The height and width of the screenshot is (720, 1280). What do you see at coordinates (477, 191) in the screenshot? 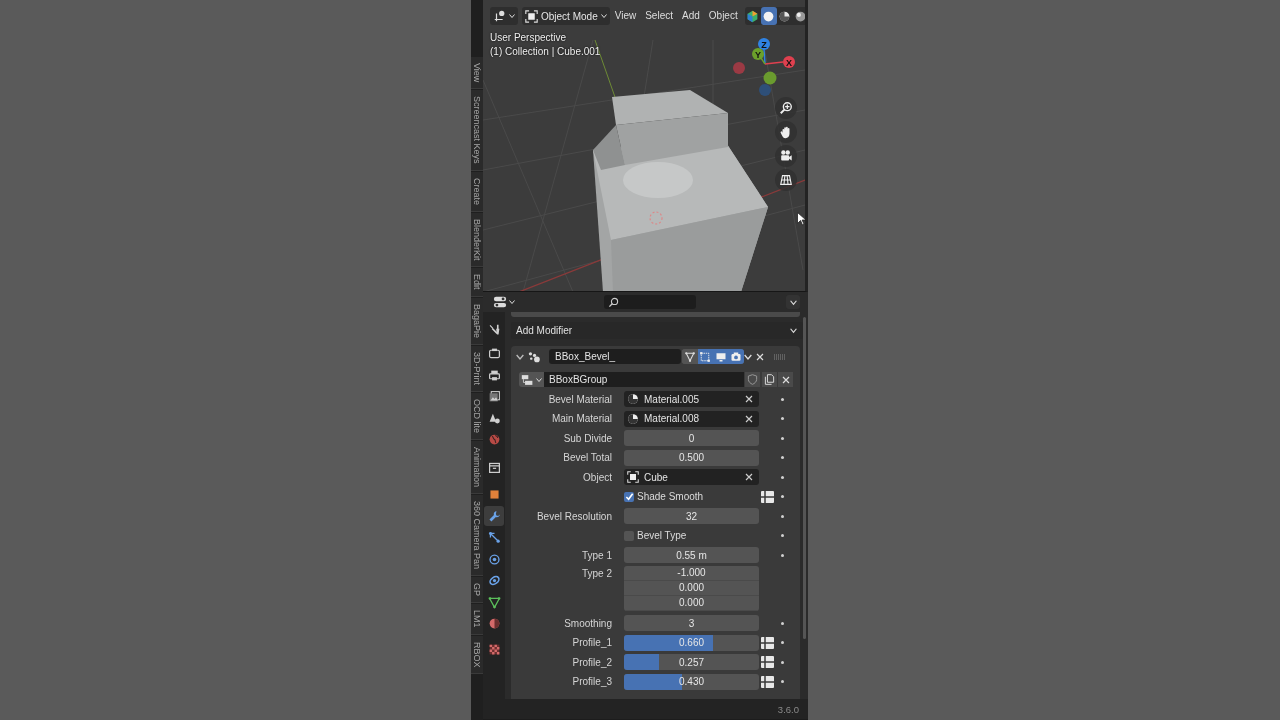
I see `sidebar-tab: Create` at bounding box center [477, 191].